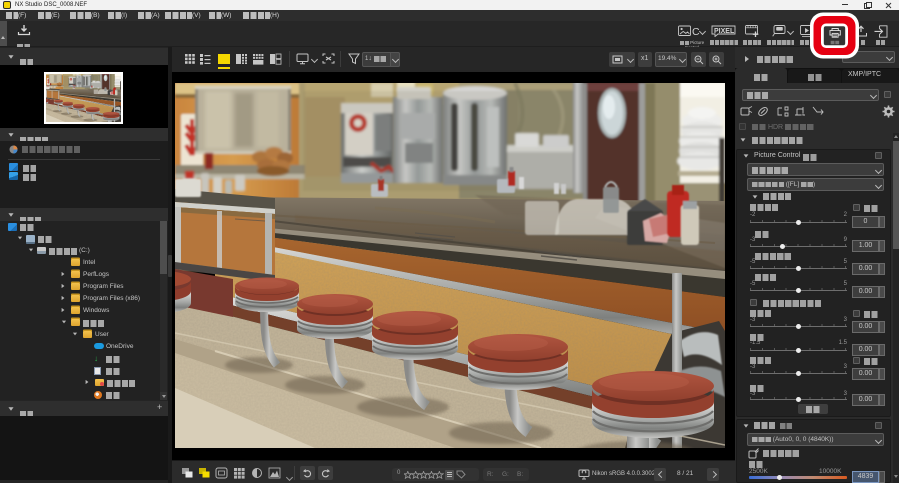  I want to click on svg-text: PIXEL, so click(724, 31).